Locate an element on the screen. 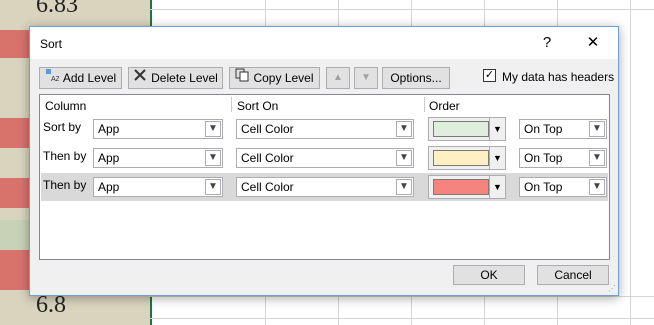 The image size is (654, 325). copy-level-label: Copy Level is located at coordinates (283, 78).